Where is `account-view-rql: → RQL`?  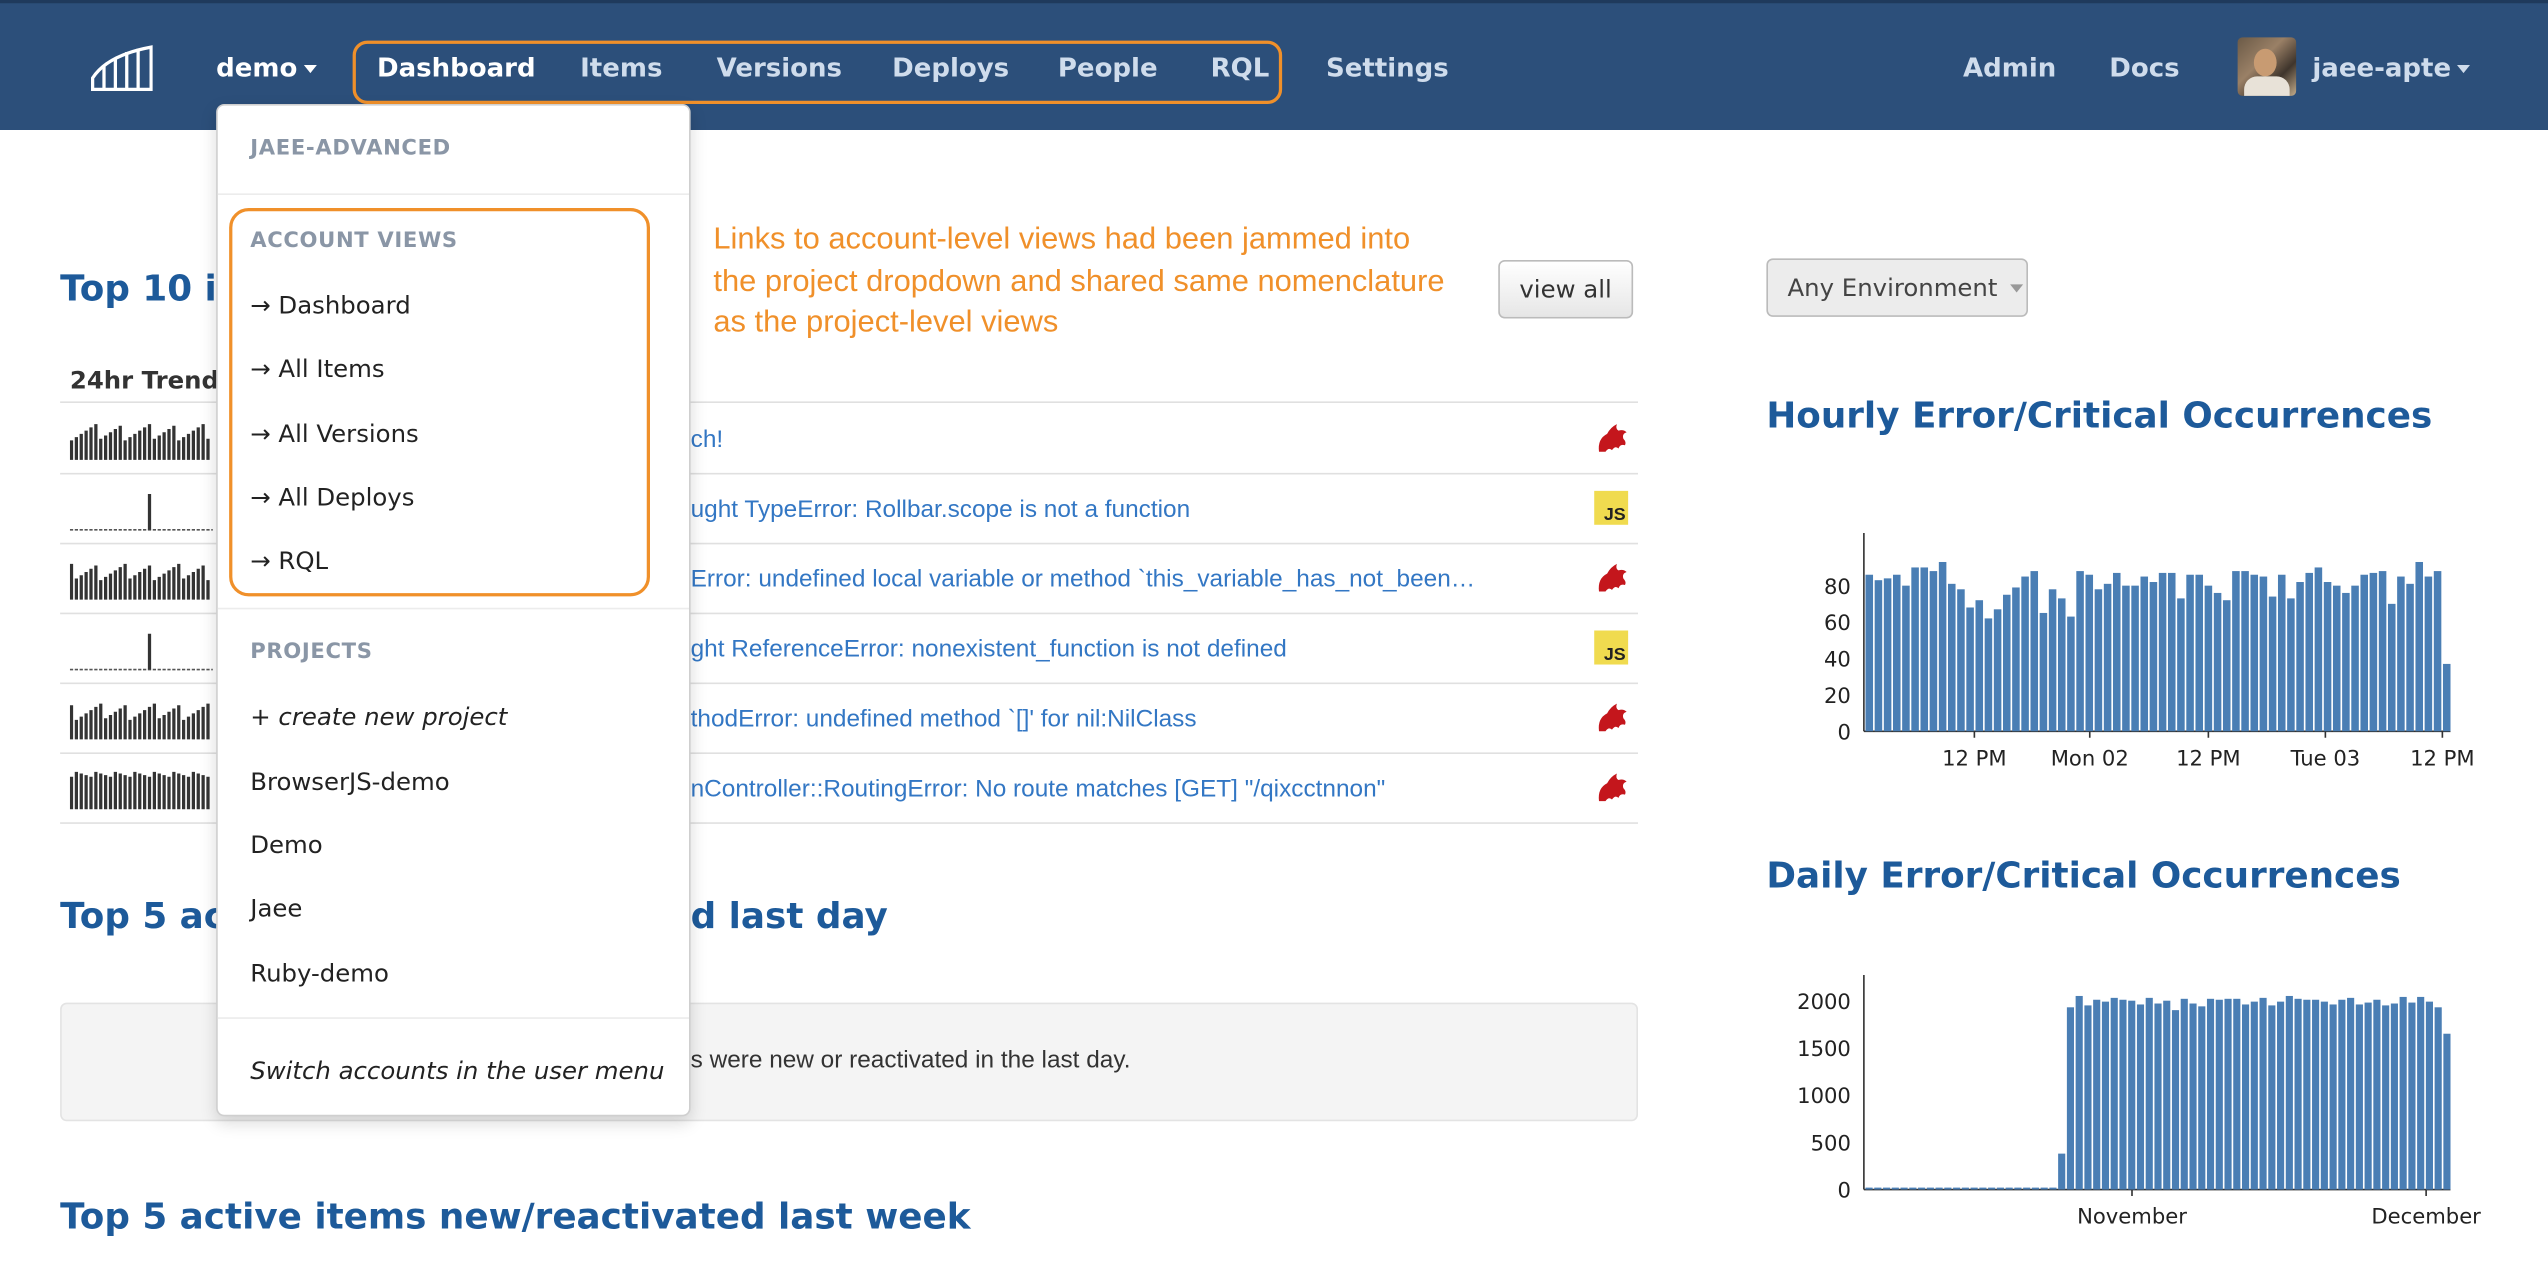
account-view-rql: → RQL is located at coordinates (289, 560).